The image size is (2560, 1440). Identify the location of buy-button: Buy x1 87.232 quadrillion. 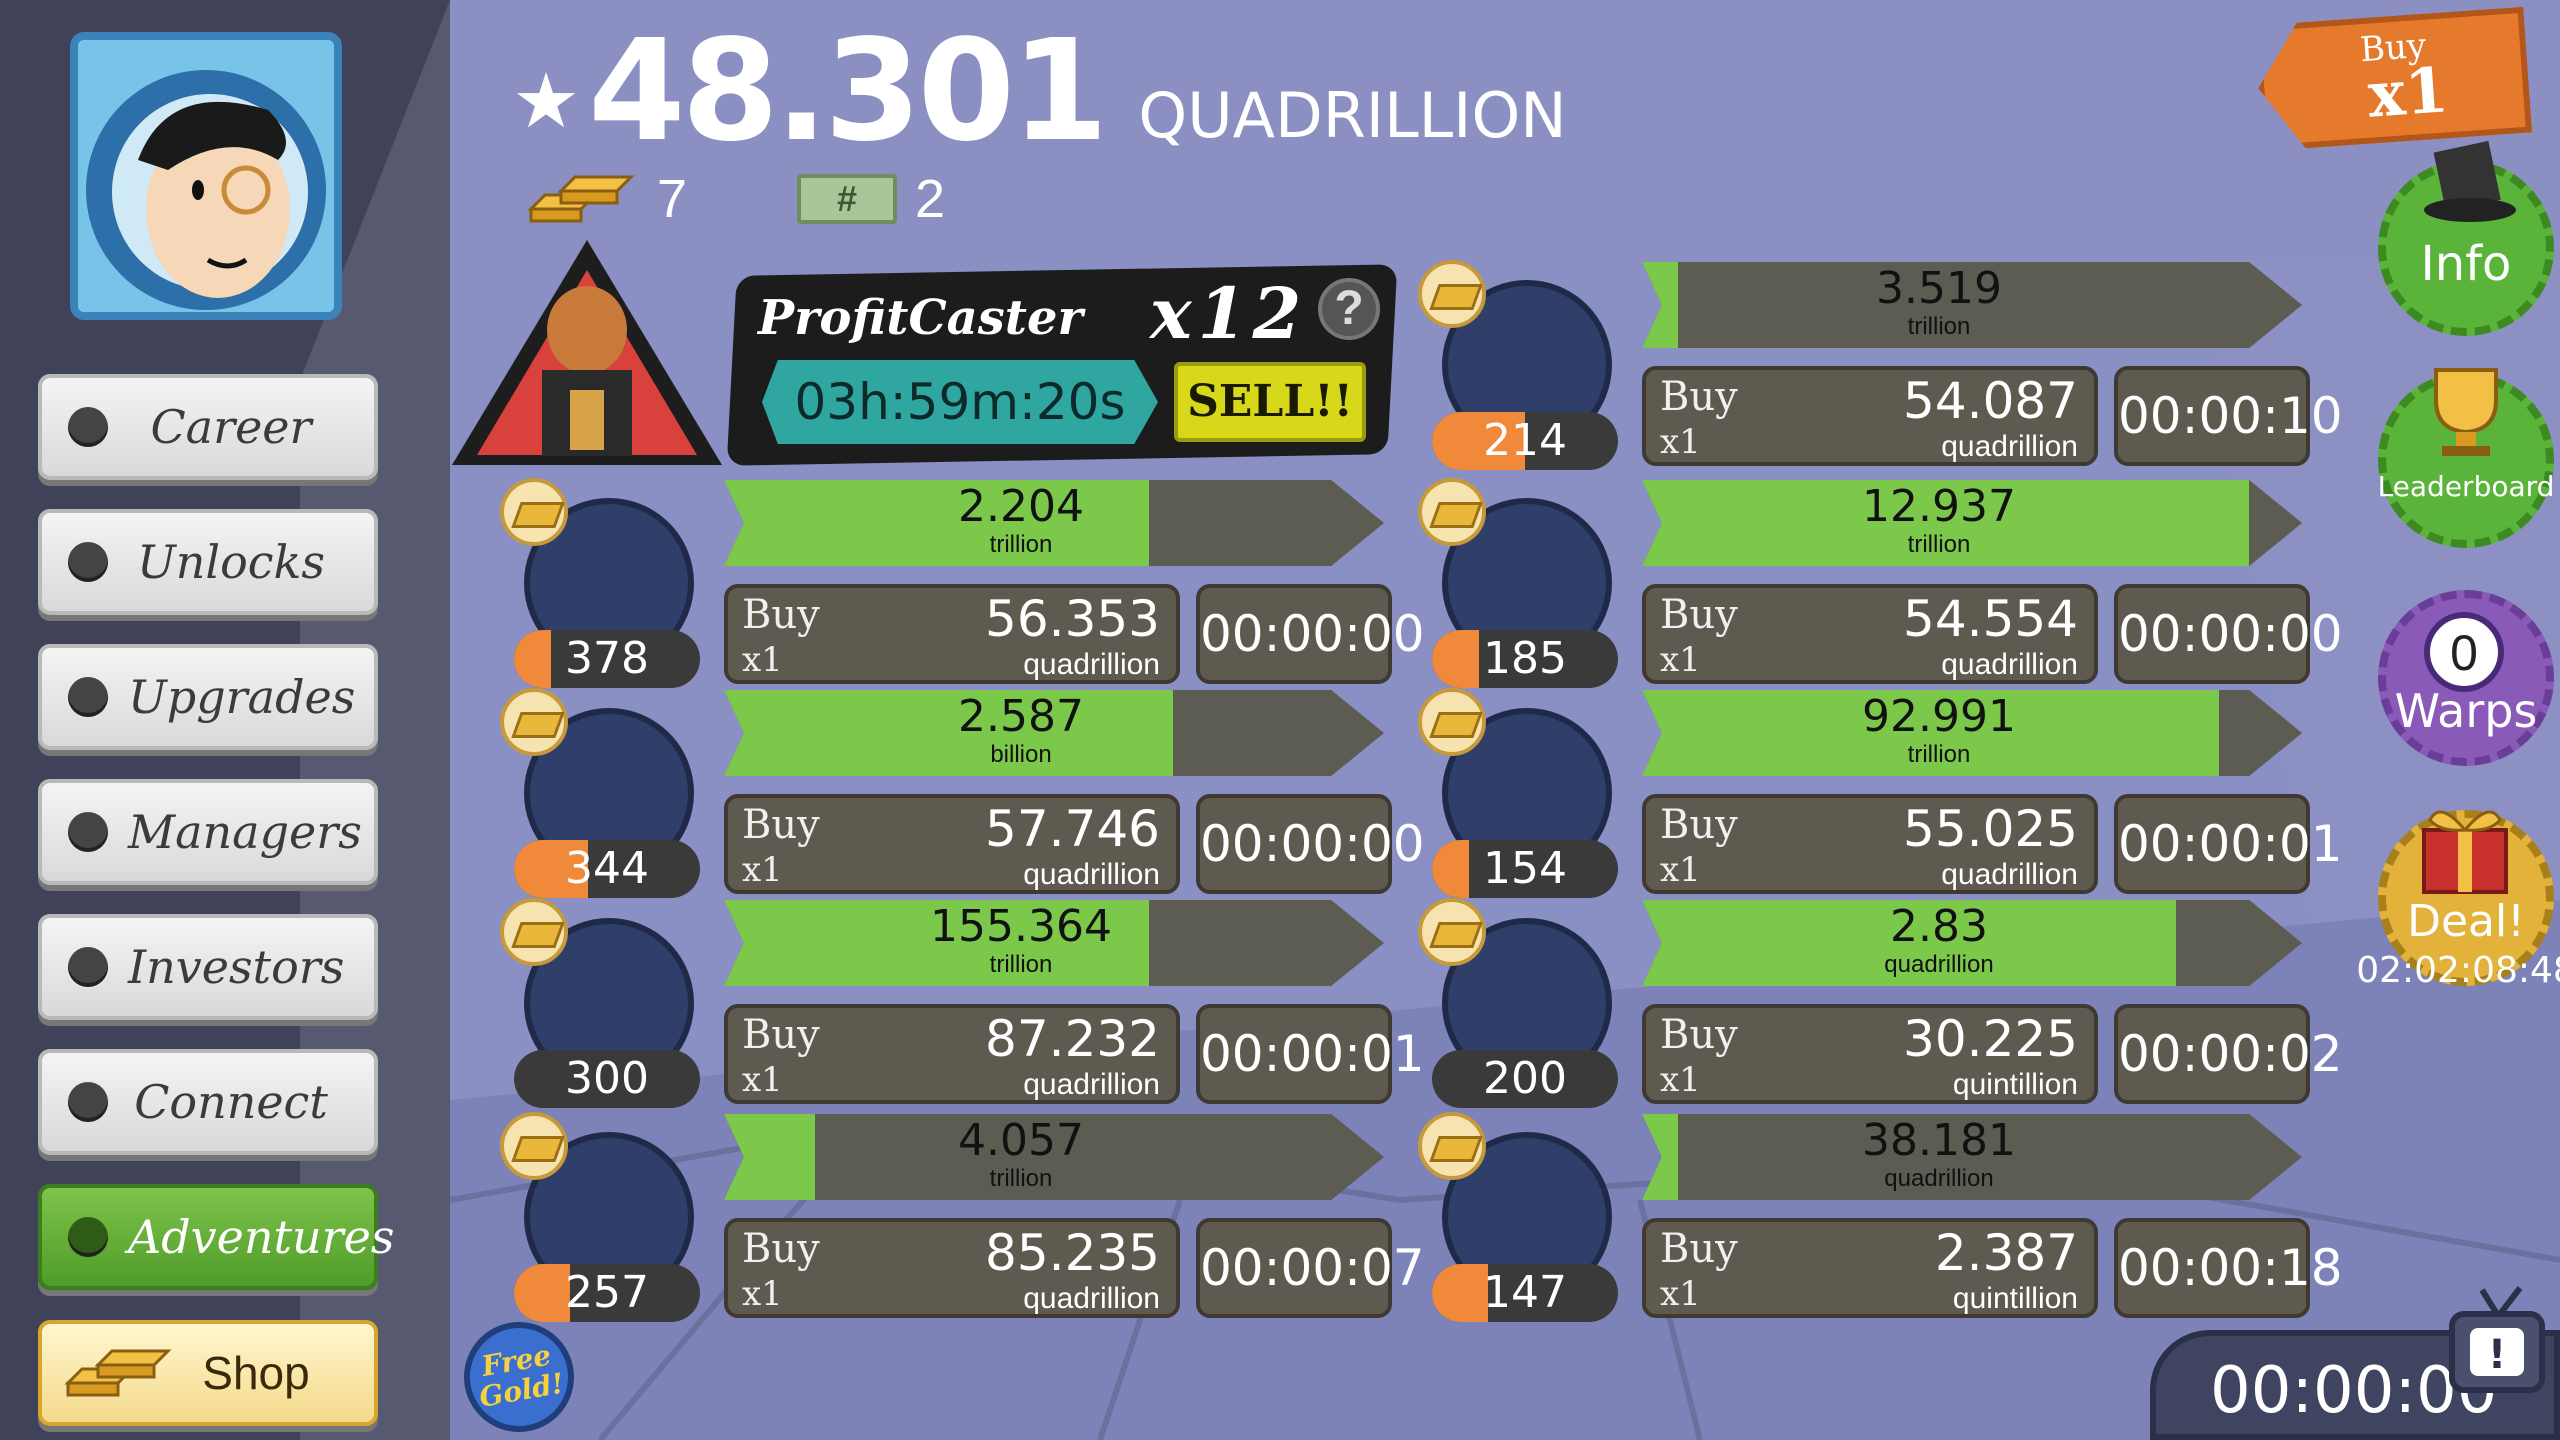
(952, 1054).